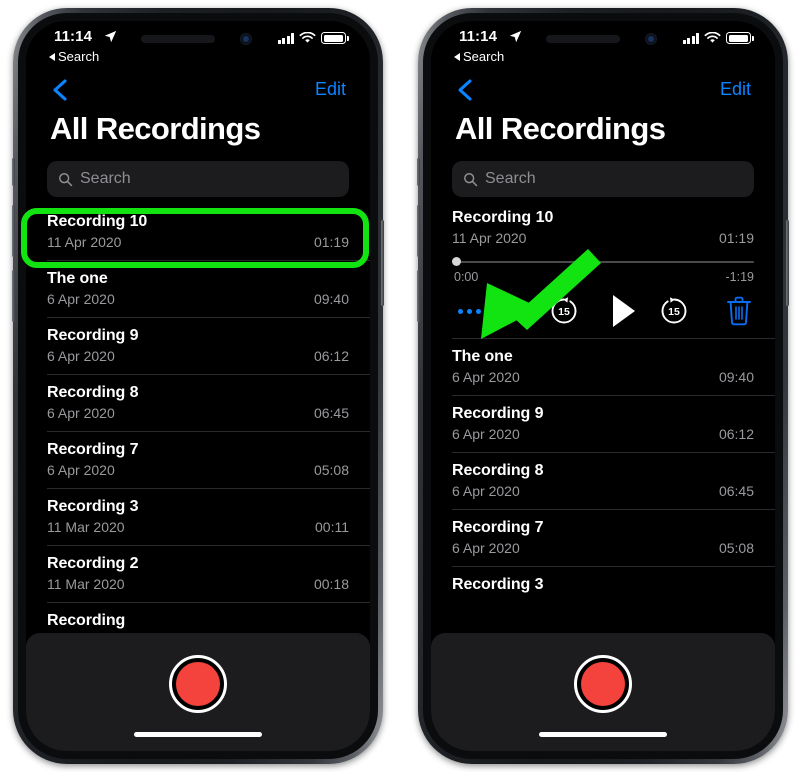  Describe the element at coordinates (613, 584) in the screenshot. I see `list-item: Recording 3` at that location.